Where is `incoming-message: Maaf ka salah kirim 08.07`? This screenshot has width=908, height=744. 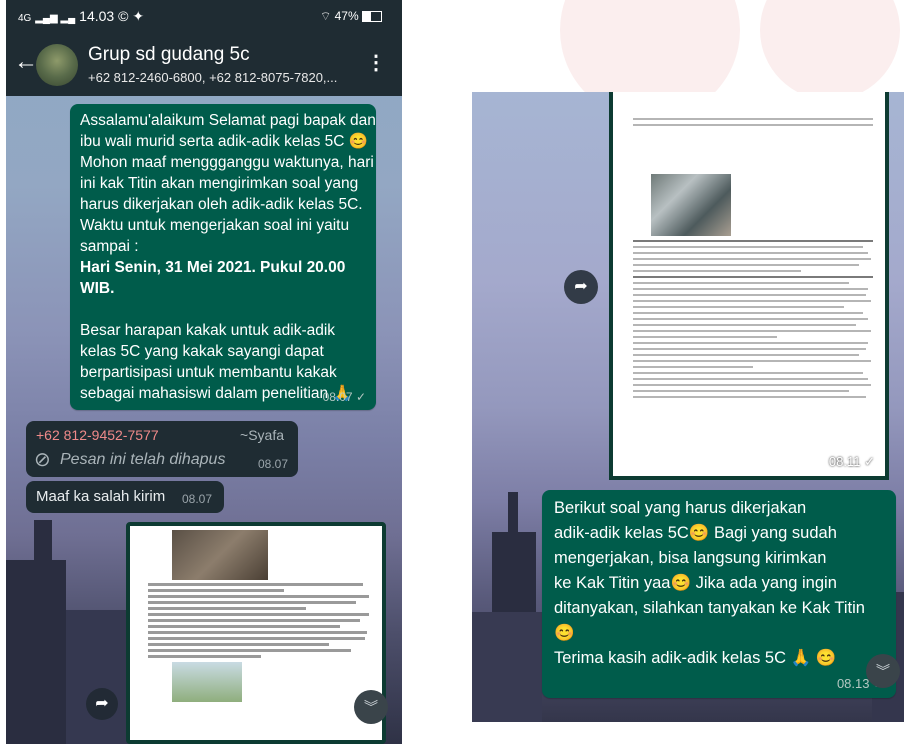
incoming-message: Maaf ka salah kirim 08.07 is located at coordinates (125, 497).